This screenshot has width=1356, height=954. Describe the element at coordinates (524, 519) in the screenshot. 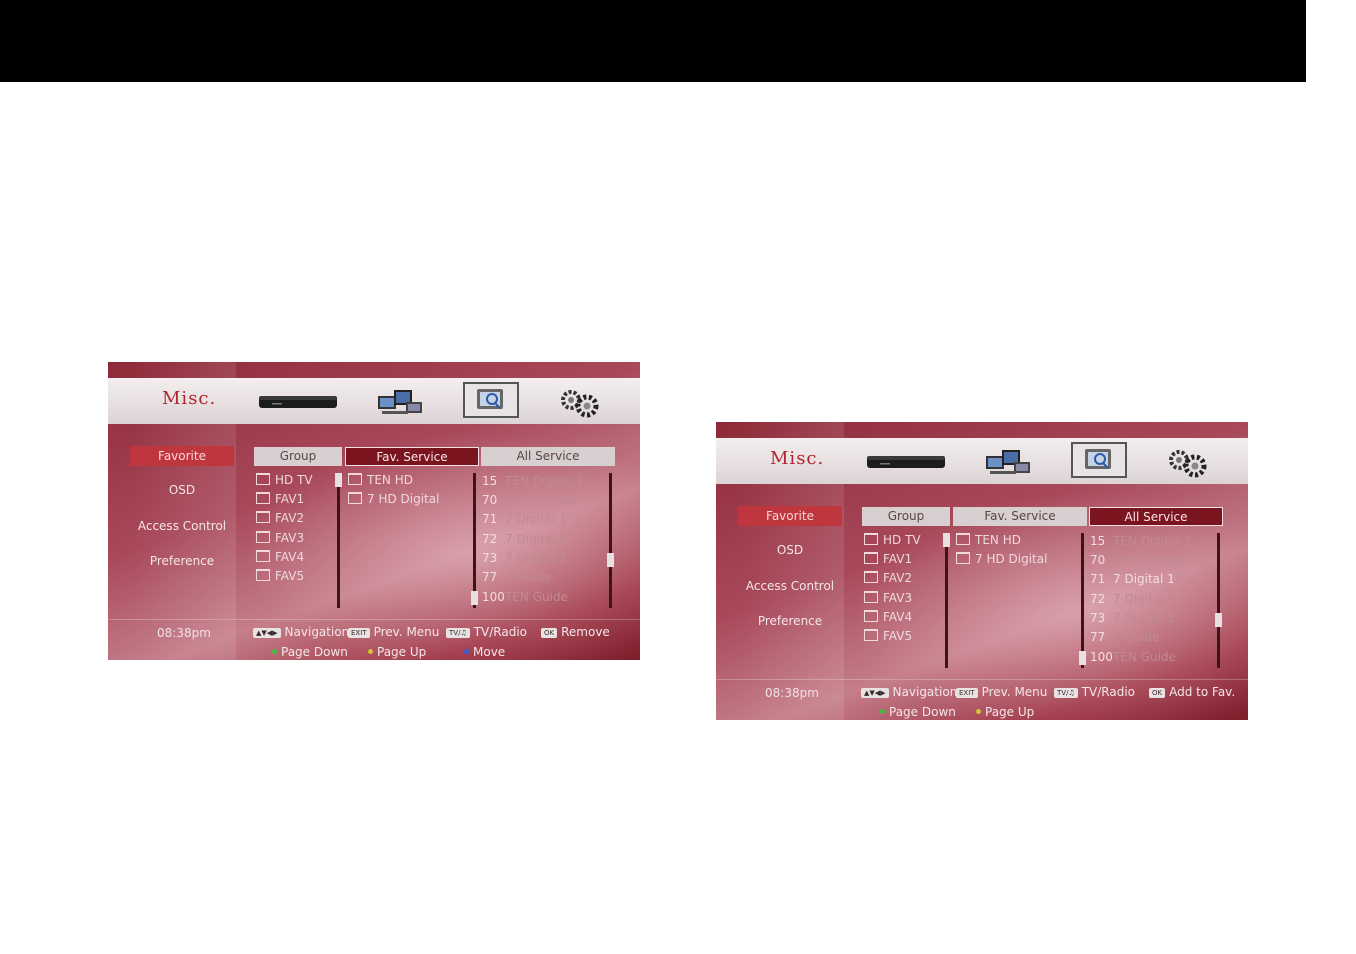

I see `all-service-item: 71 7 Digital 1` at that location.